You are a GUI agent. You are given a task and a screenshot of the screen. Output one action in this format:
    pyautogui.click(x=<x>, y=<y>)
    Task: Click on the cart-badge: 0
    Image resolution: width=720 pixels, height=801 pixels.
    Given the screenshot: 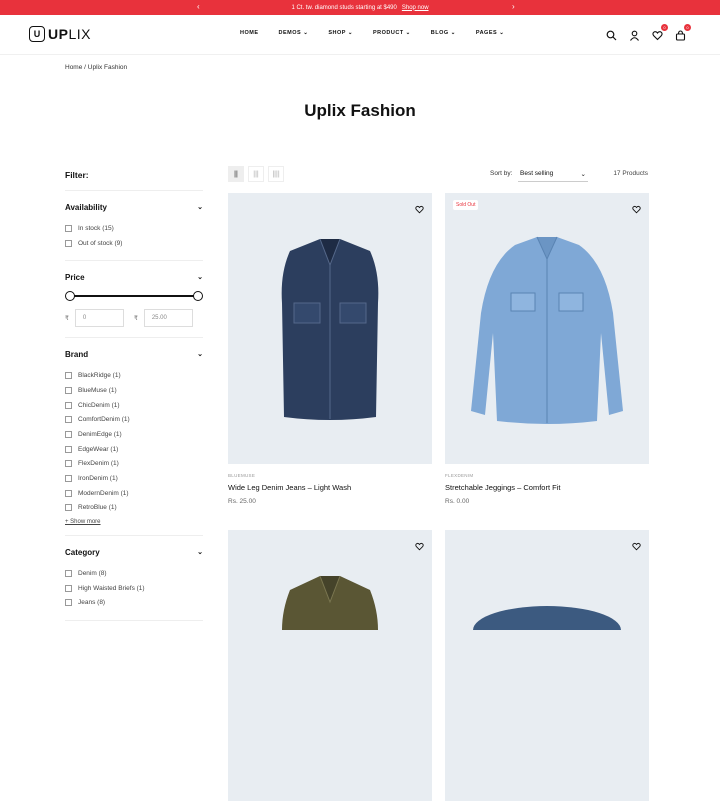 What is the action you would take?
    pyautogui.click(x=687, y=27)
    